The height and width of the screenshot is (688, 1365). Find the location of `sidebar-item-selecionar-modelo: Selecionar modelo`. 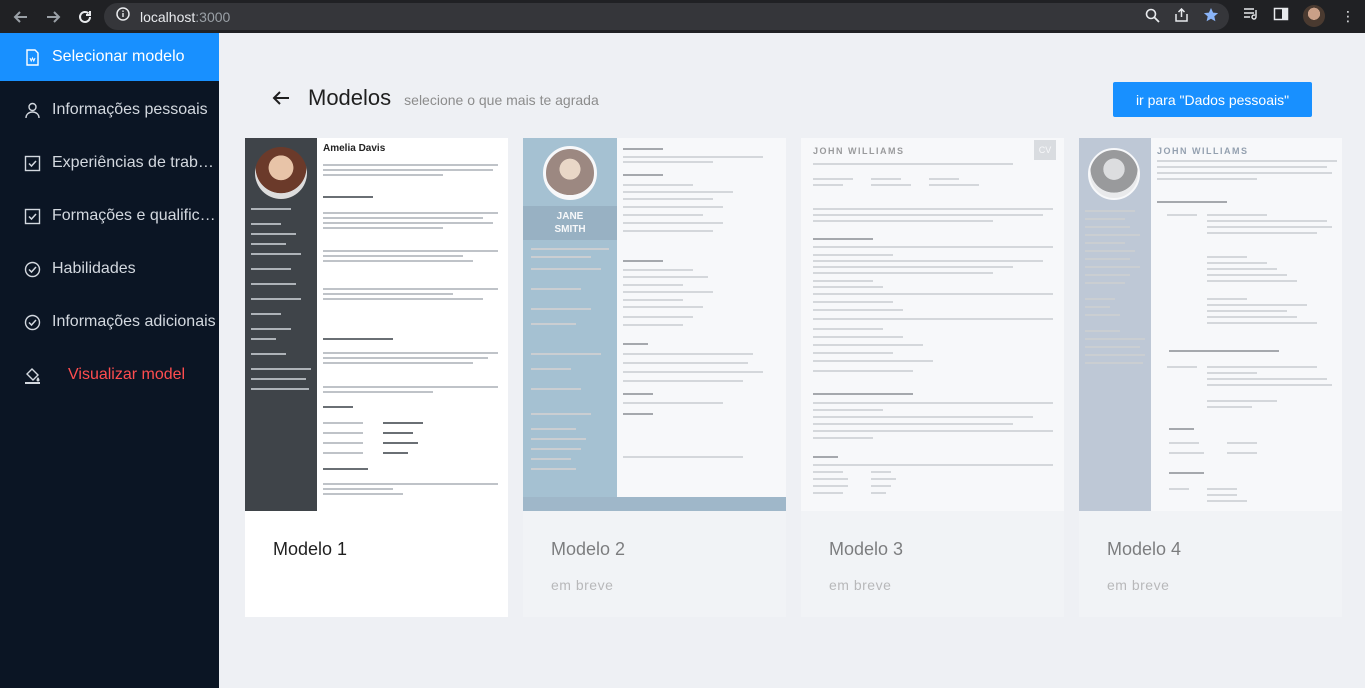

sidebar-item-selecionar-modelo: Selecionar modelo is located at coordinates (109, 57).